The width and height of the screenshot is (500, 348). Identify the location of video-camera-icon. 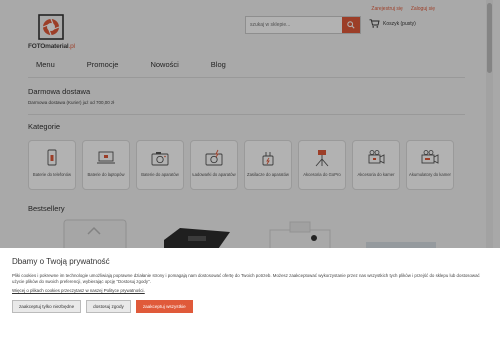
(376, 157).